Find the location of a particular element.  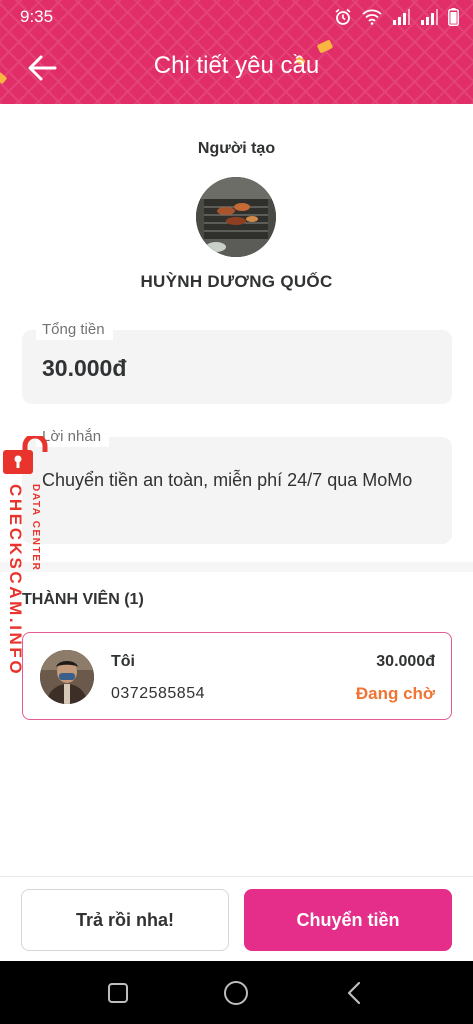

home-circle-icon is located at coordinates (236, 993).